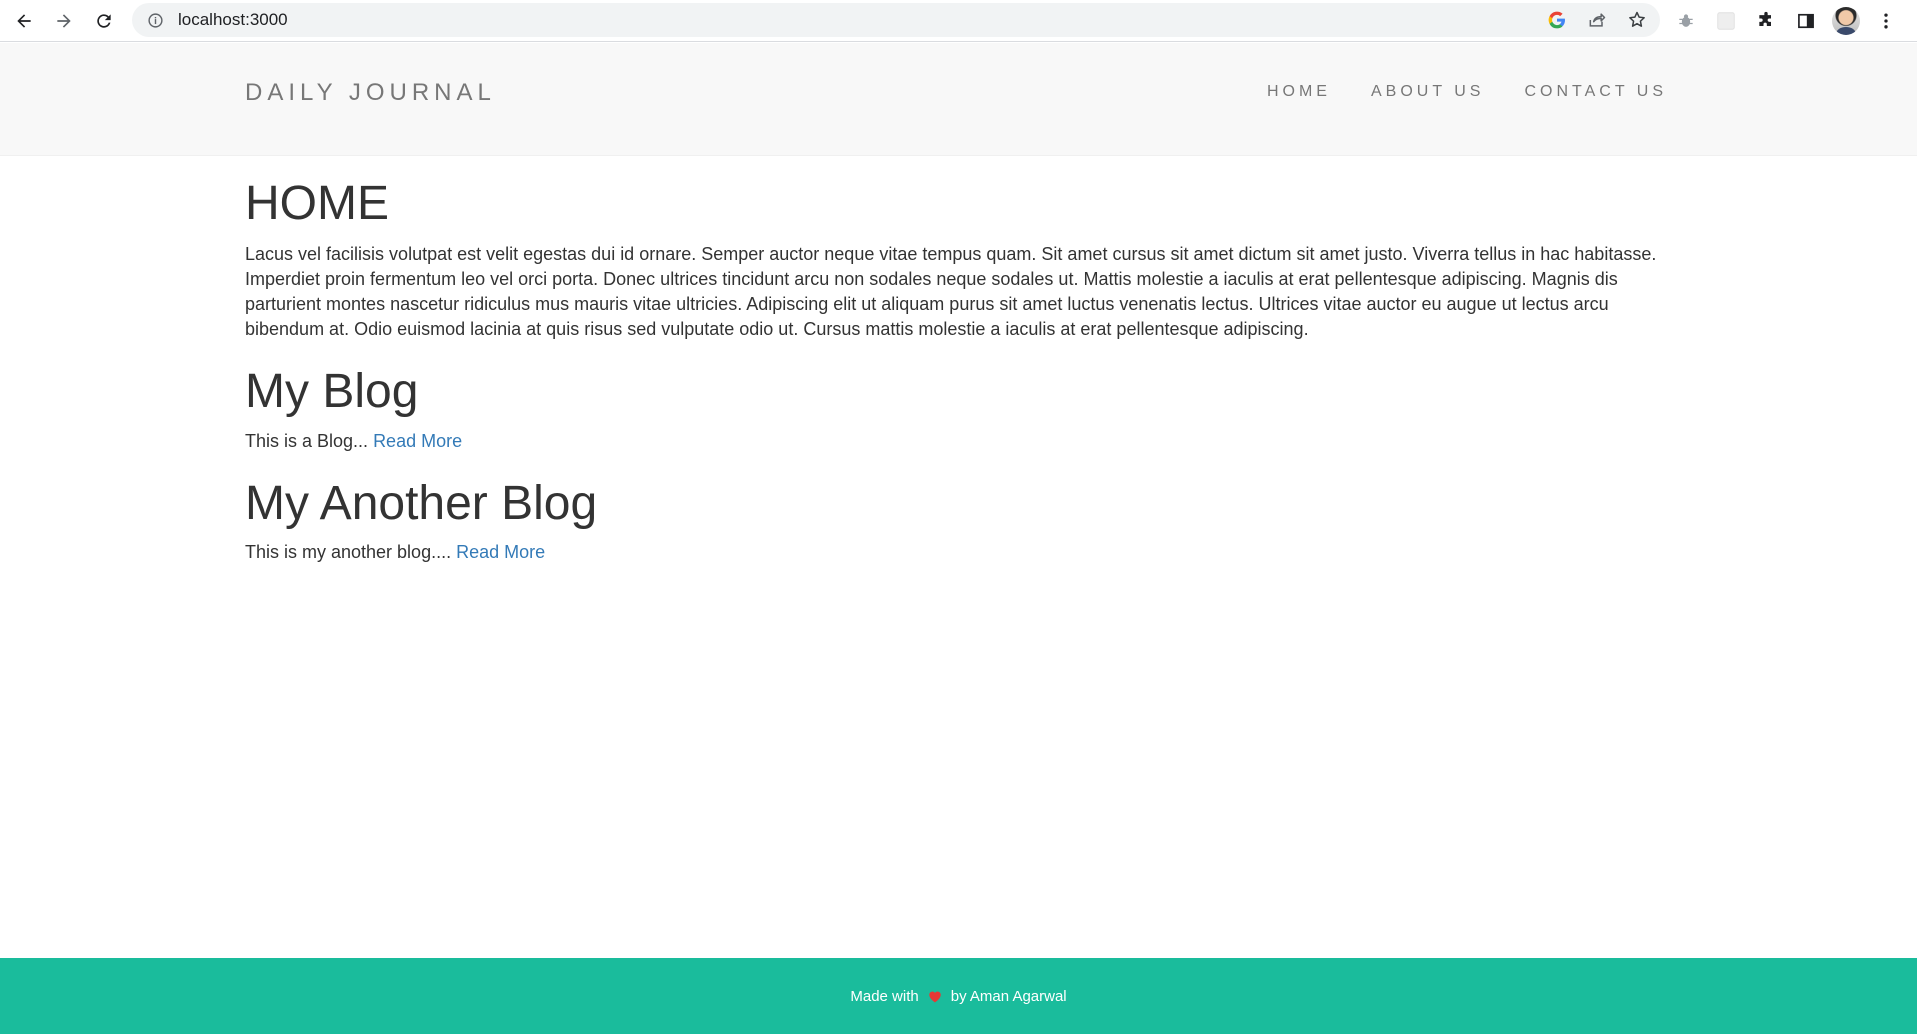  What do you see at coordinates (317, 203) in the screenshot?
I see `page-title: HOME` at bounding box center [317, 203].